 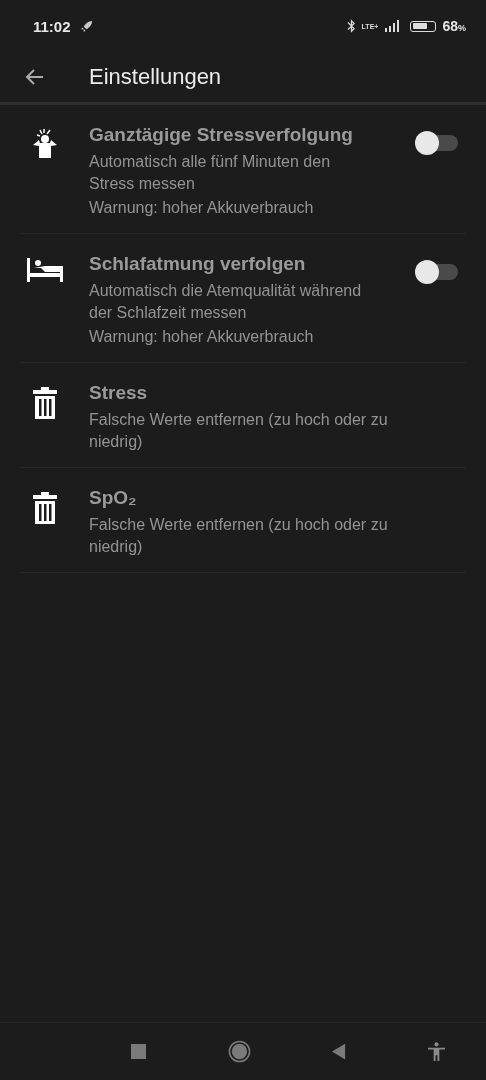 What do you see at coordinates (52, 26) in the screenshot?
I see `clock: 11:02` at bounding box center [52, 26].